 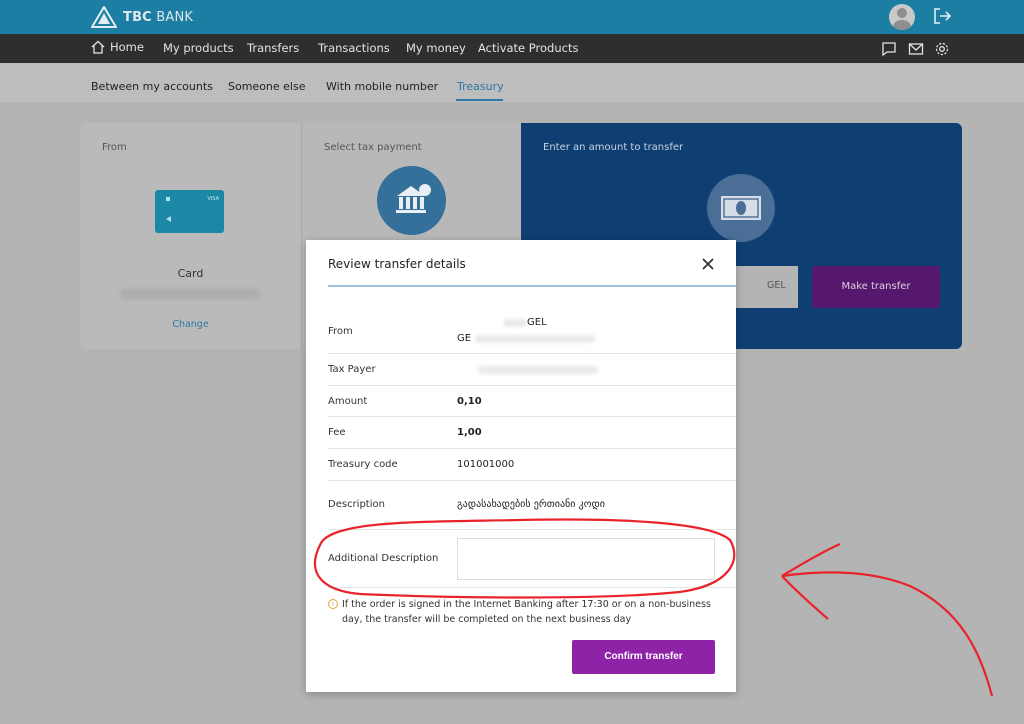 I want to click on nav-my-money: My money, so click(x=436, y=48).